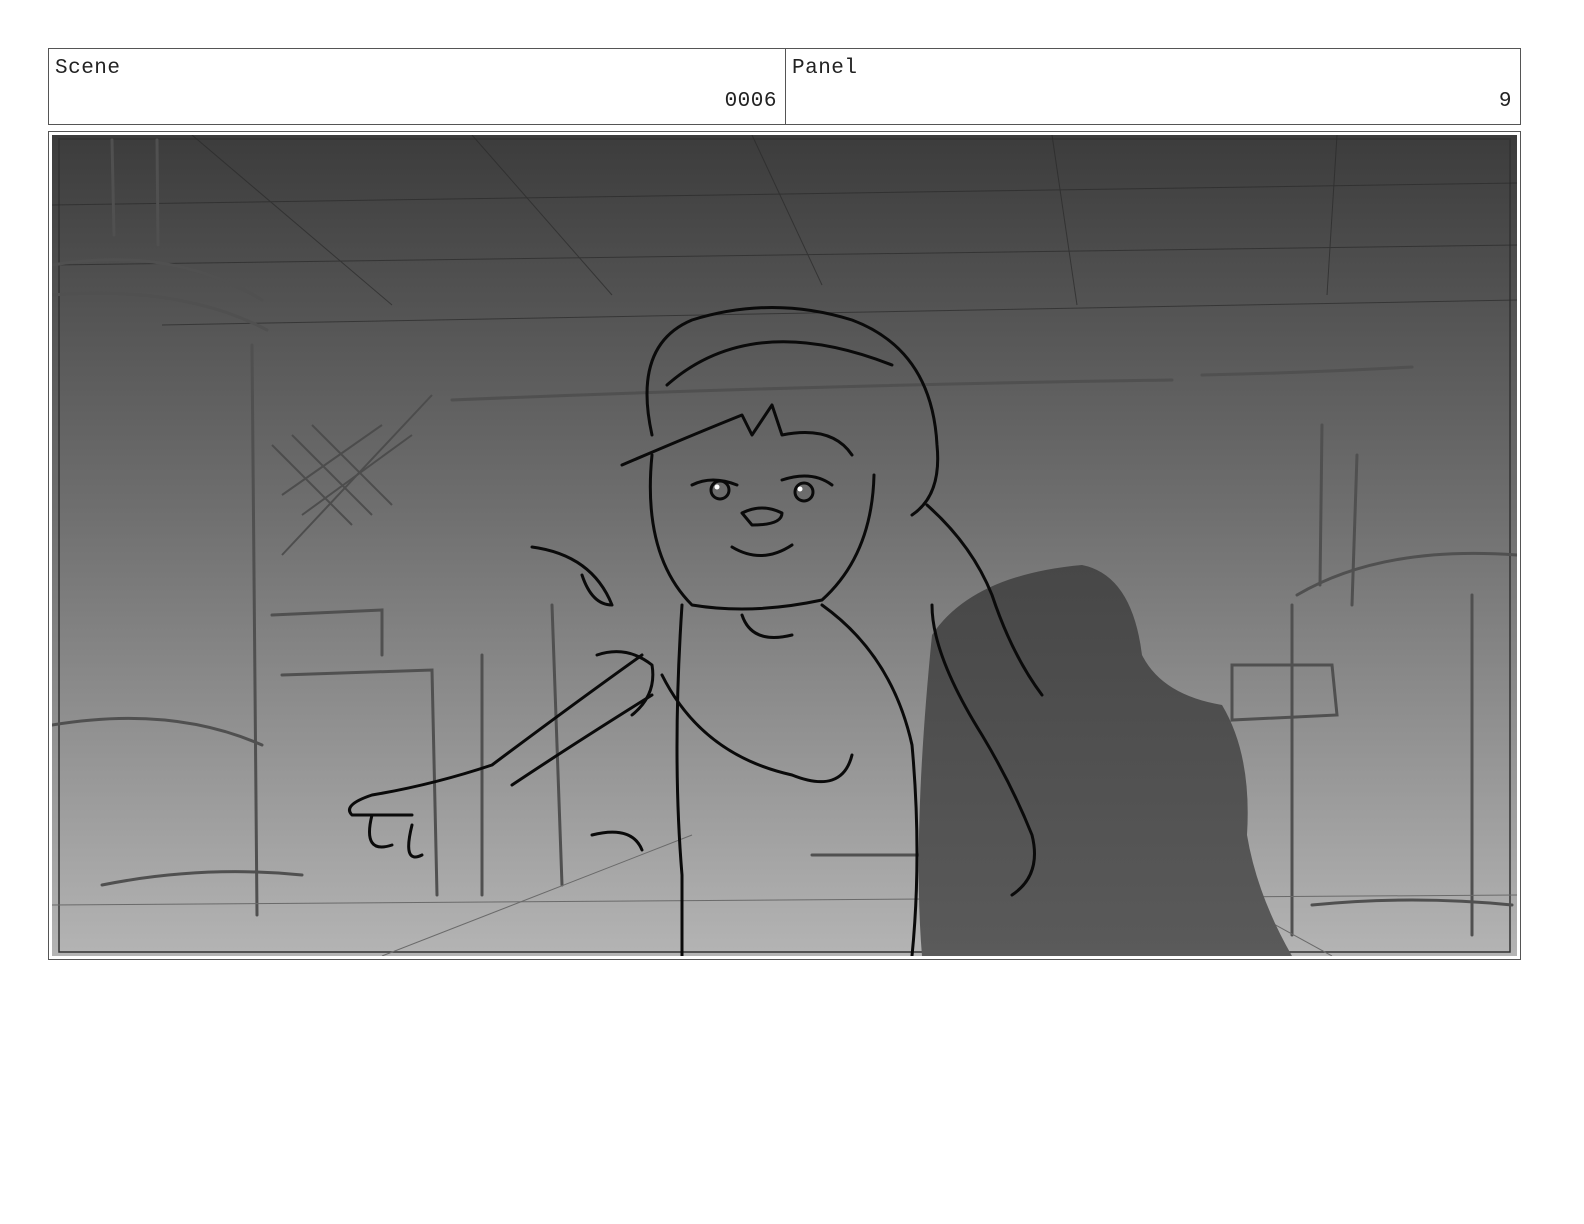 The height and width of the screenshot is (1224, 1584). I want to click on scene-label: Scene, so click(88, 68).